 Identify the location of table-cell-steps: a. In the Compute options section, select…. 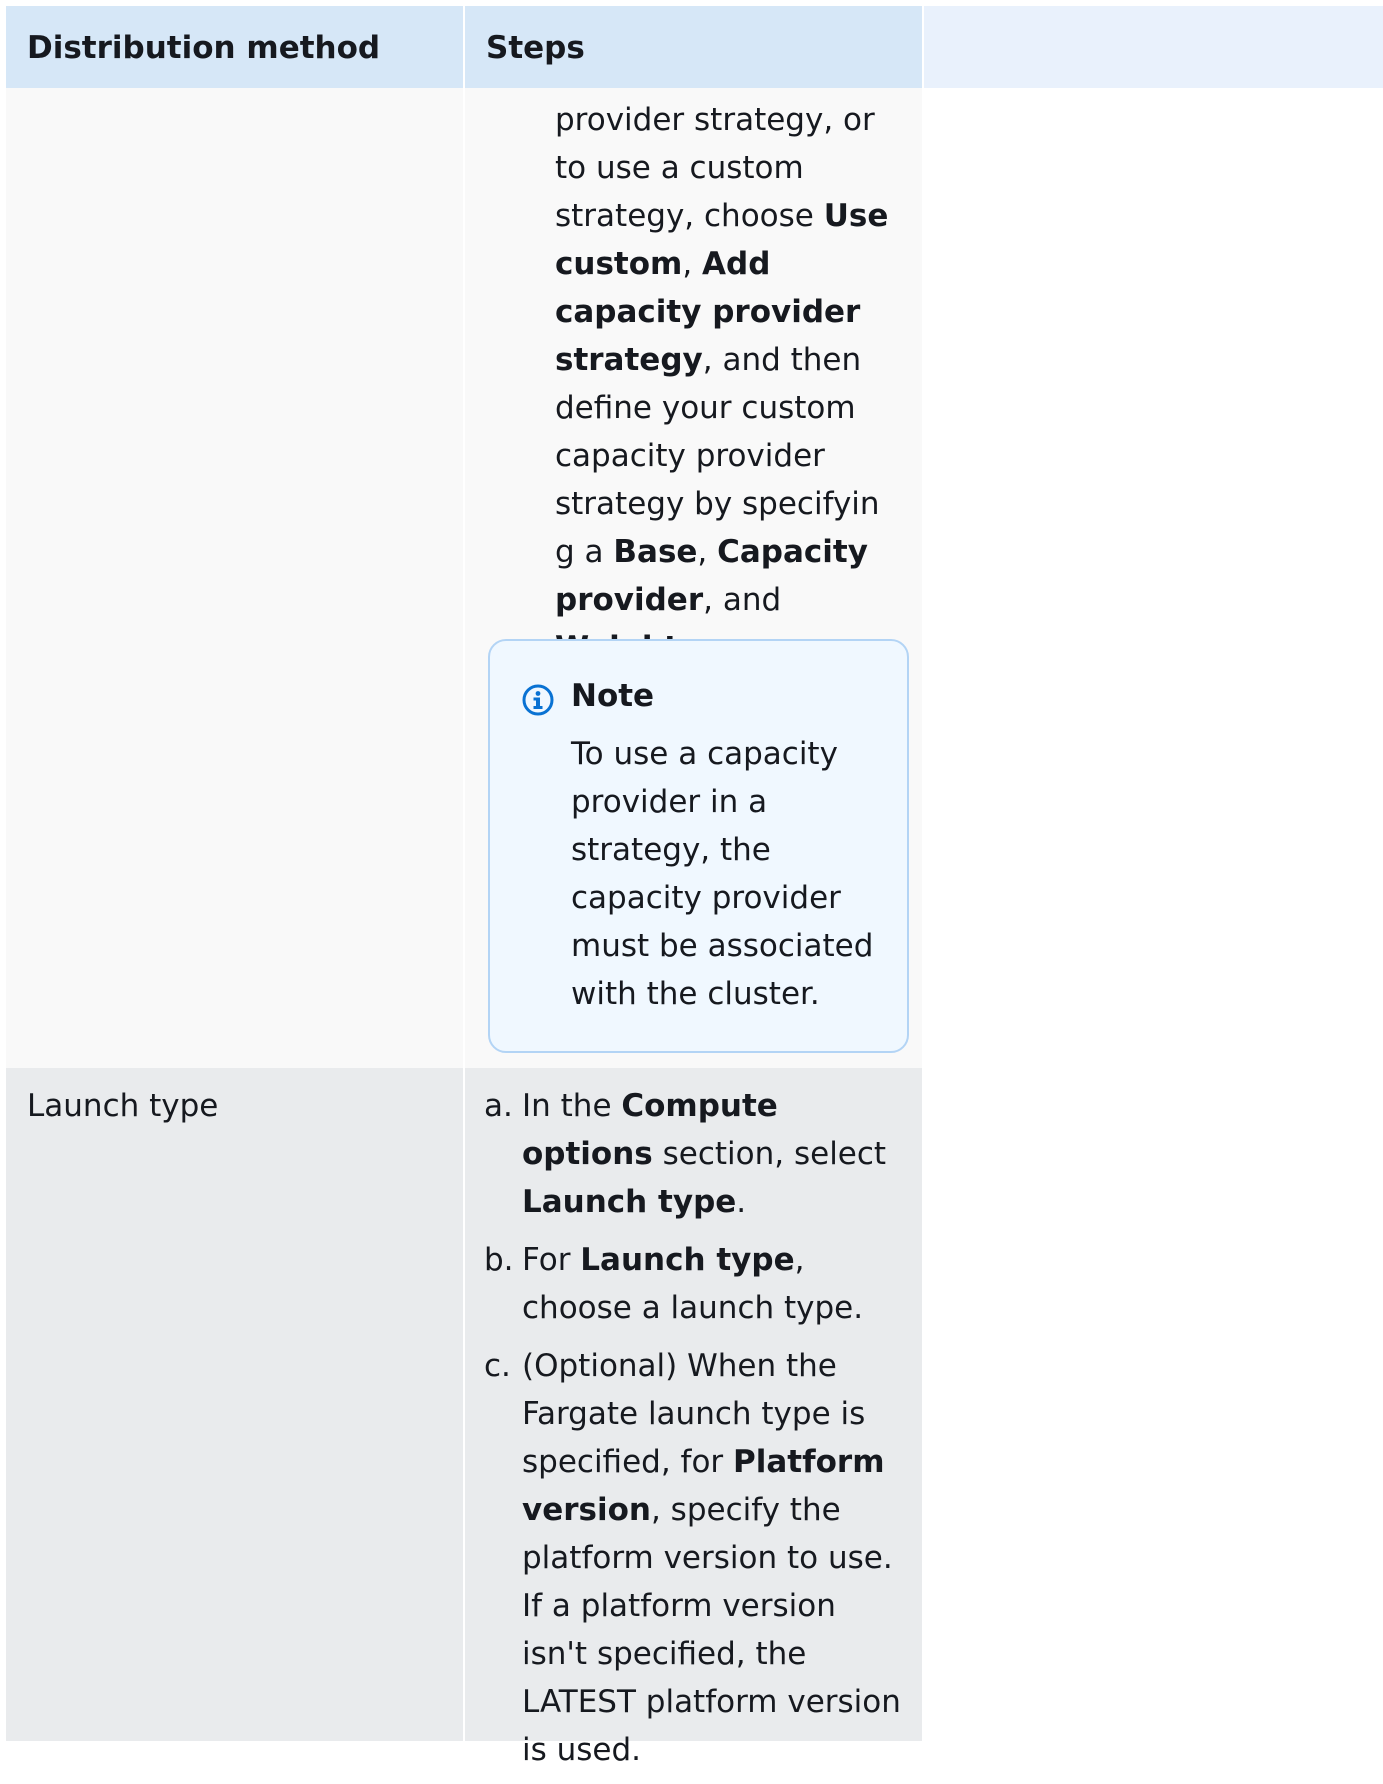
(693, 1418).